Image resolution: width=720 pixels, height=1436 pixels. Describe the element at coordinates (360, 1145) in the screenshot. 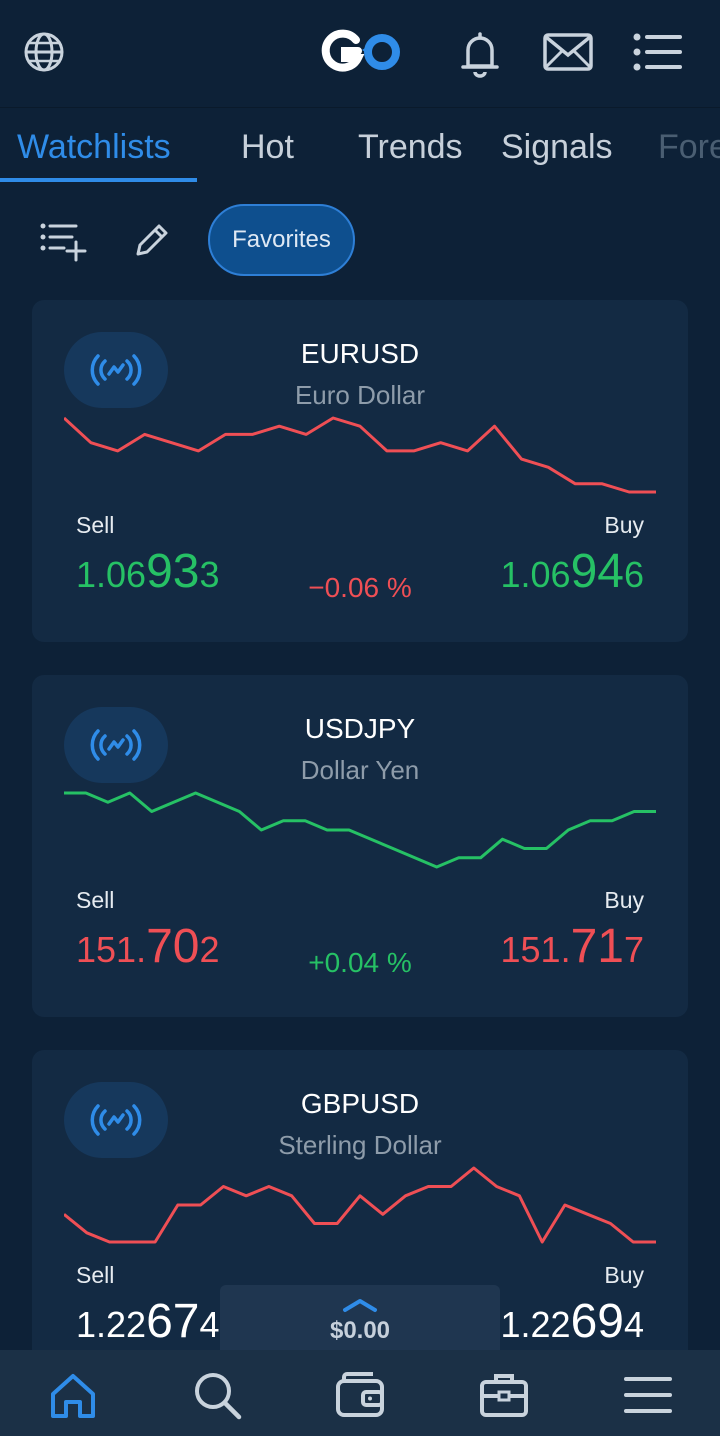

I see `instrument-description: Sterling Dollar` at that location.